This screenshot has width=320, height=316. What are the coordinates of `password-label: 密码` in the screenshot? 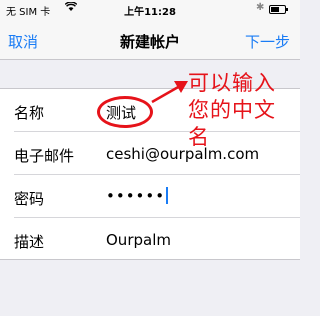 It's located at (29, 199).